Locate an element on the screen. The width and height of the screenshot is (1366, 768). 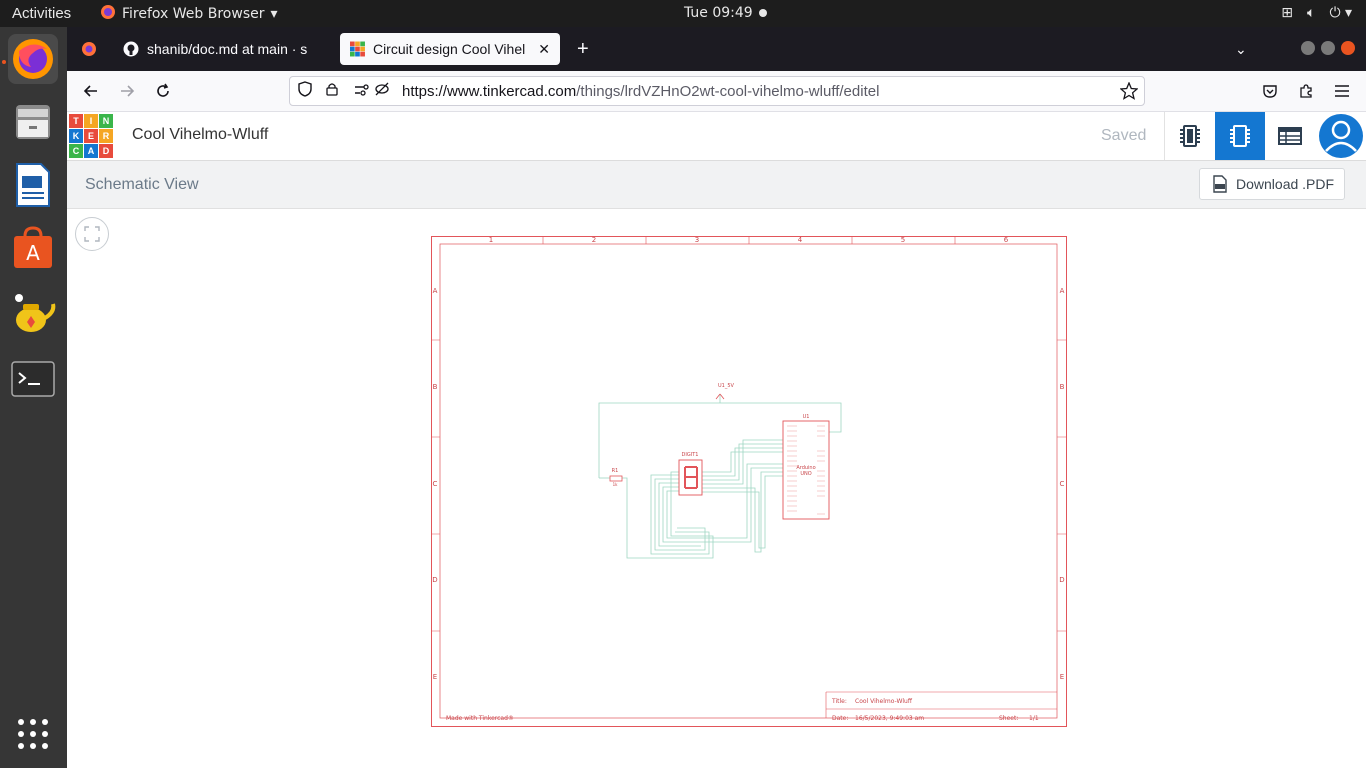
hamburger-icon is located at coordinates (1342, 91).